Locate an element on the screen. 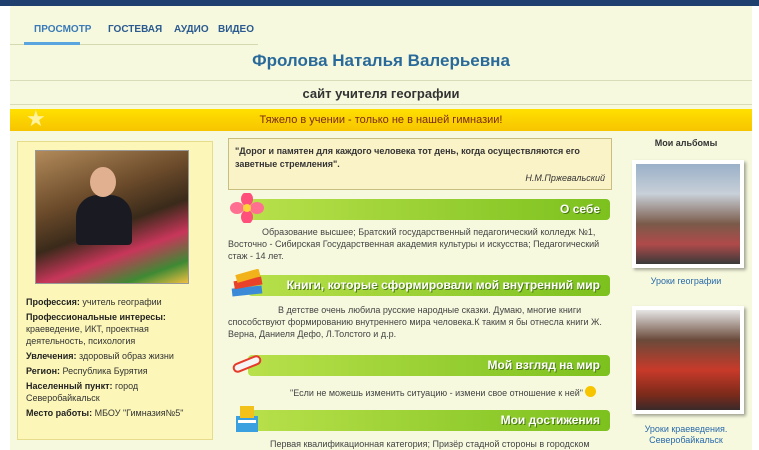 This screenshot has width=759, height=450. profile-field-key: Населенный пункт: is located at coordinates (69, 386).